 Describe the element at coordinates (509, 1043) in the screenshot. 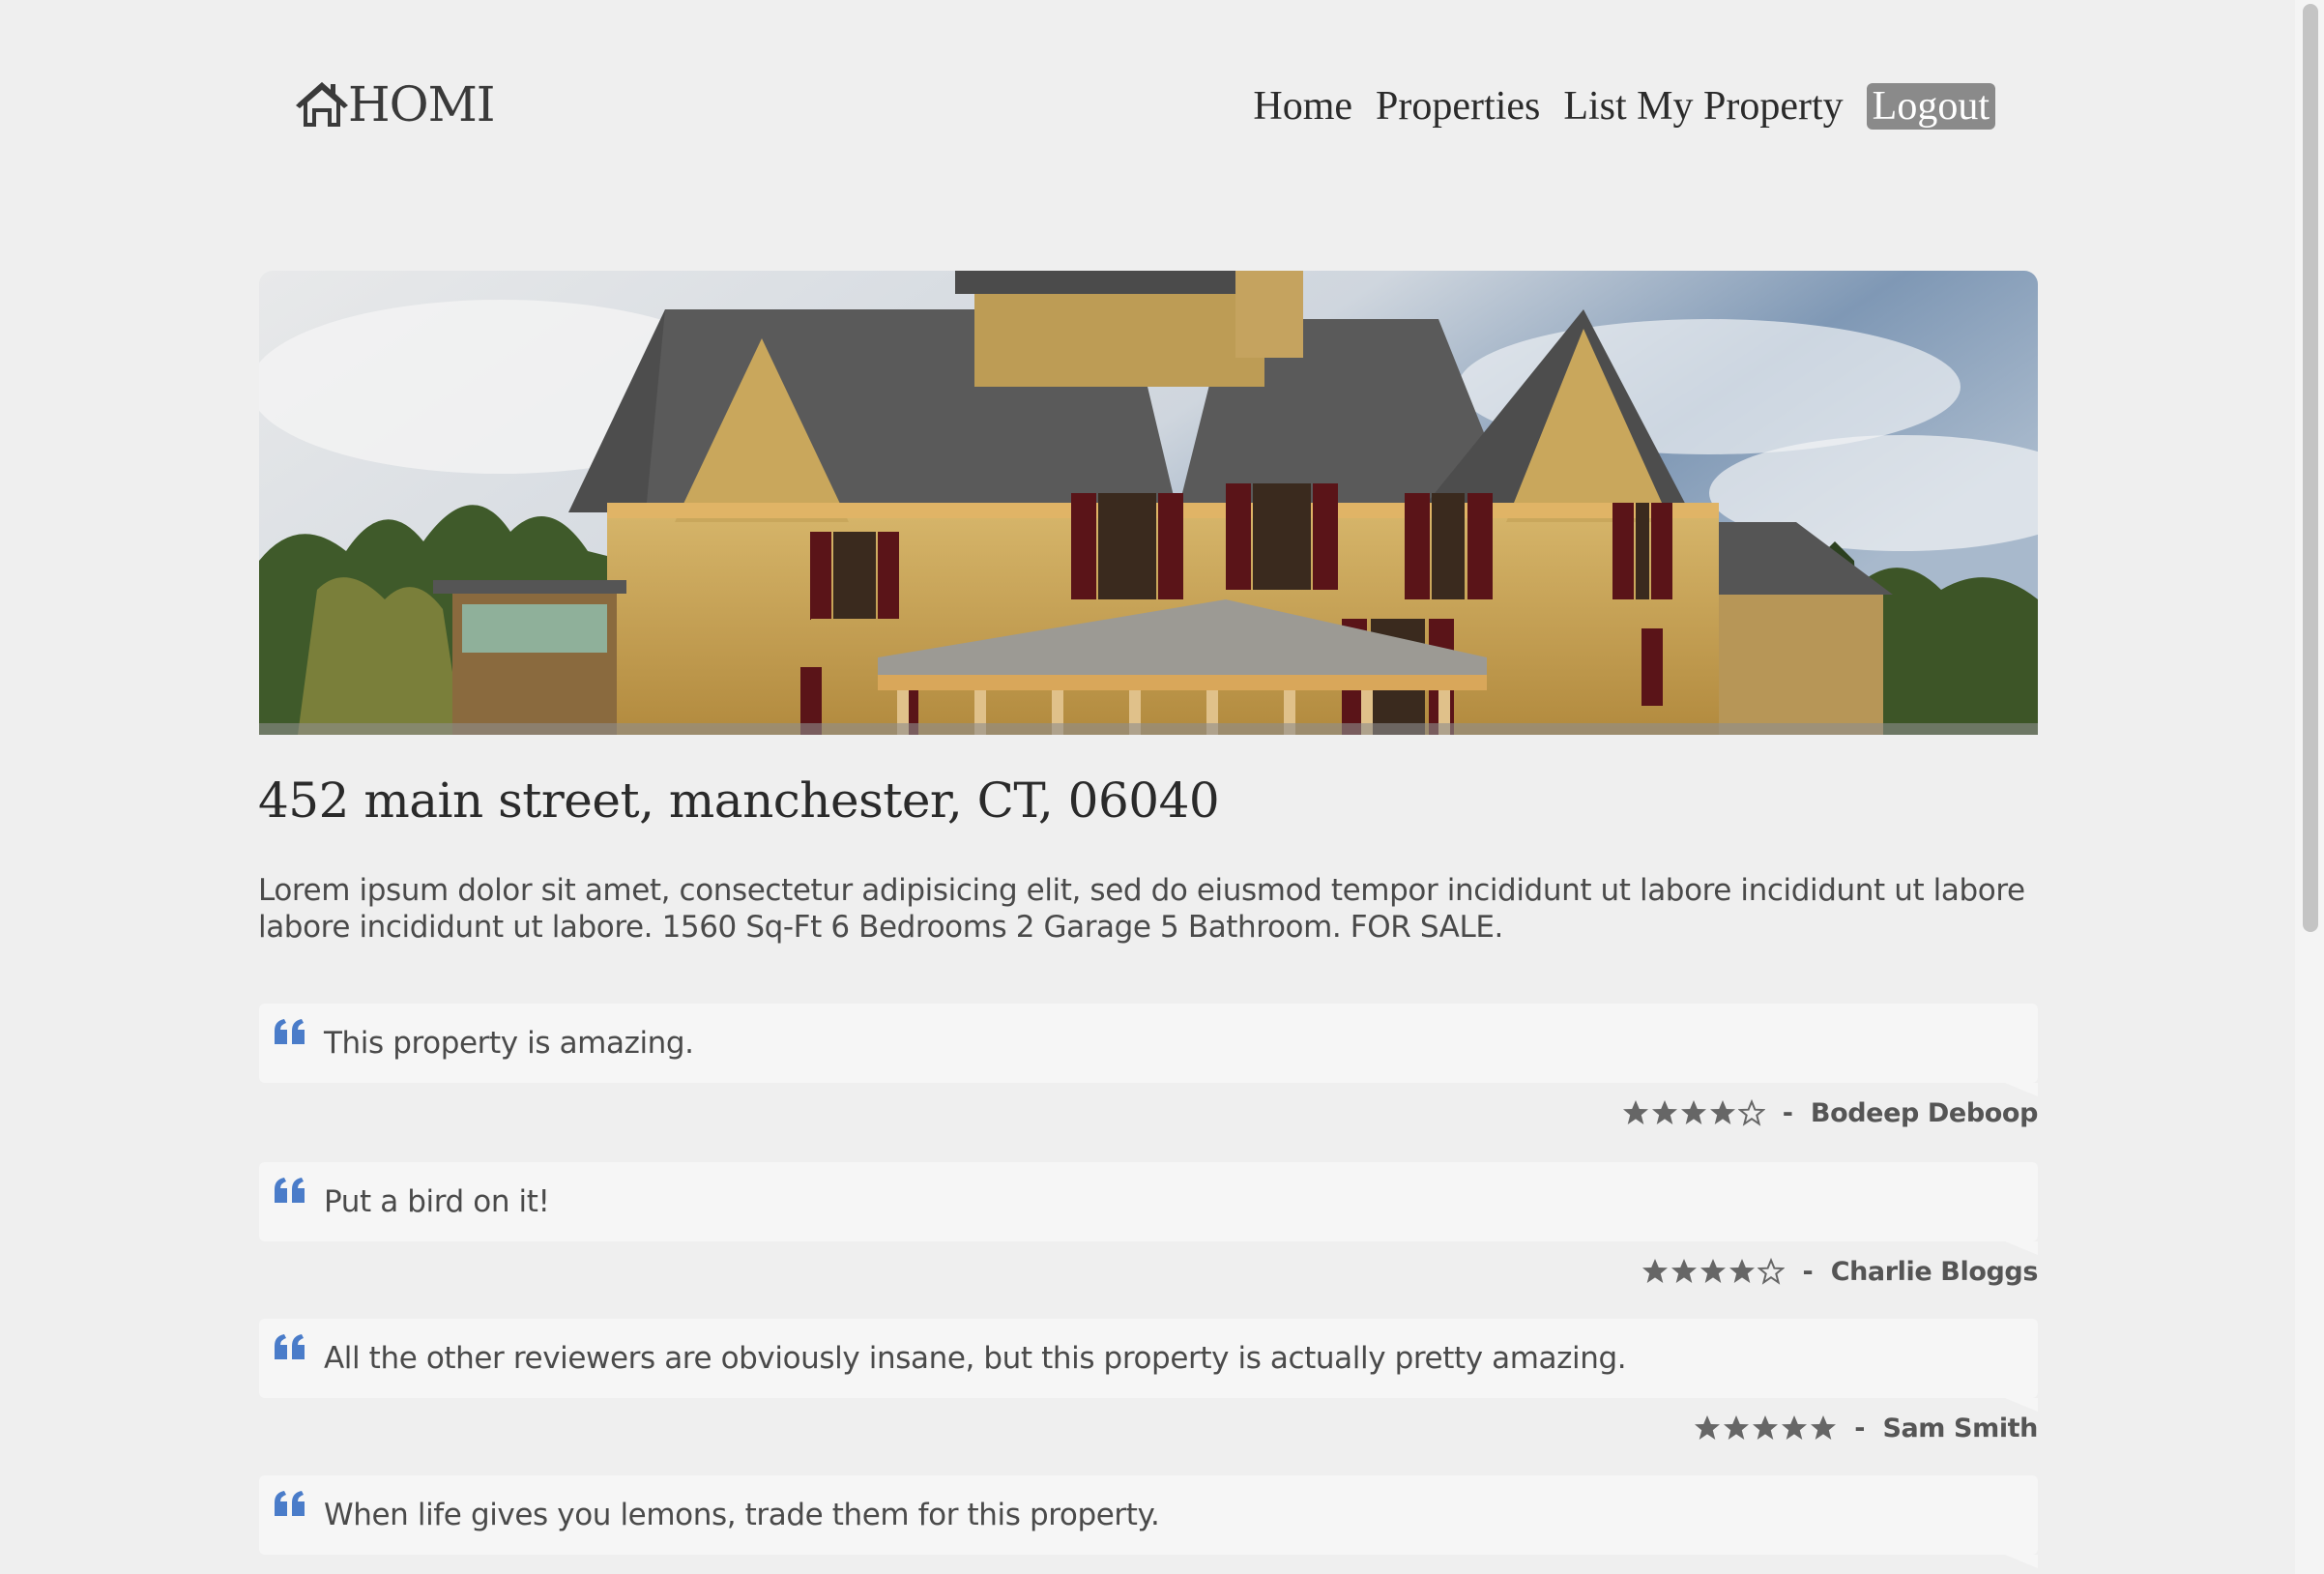

I see `review-text: This property is amazing.` at that location.